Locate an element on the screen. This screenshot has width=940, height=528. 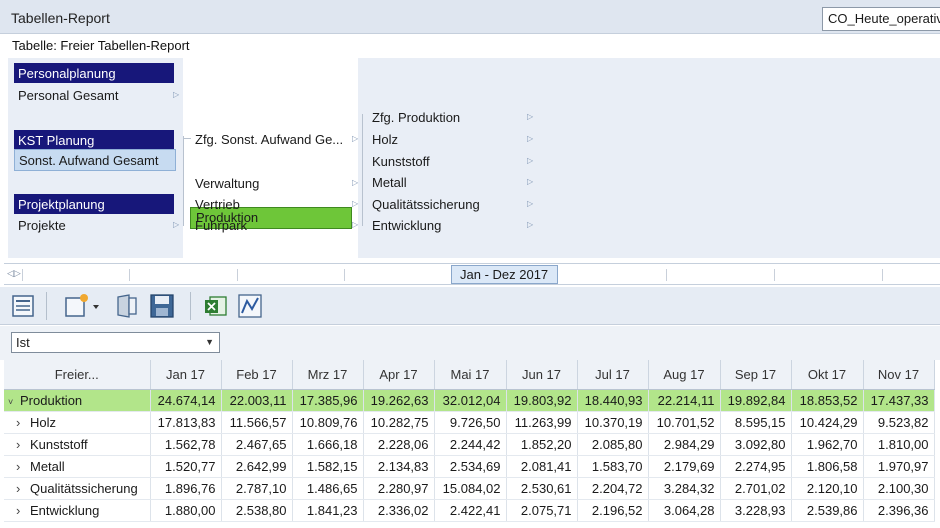
value-cell: 1.583,70 is located at coordinates (613, 466).